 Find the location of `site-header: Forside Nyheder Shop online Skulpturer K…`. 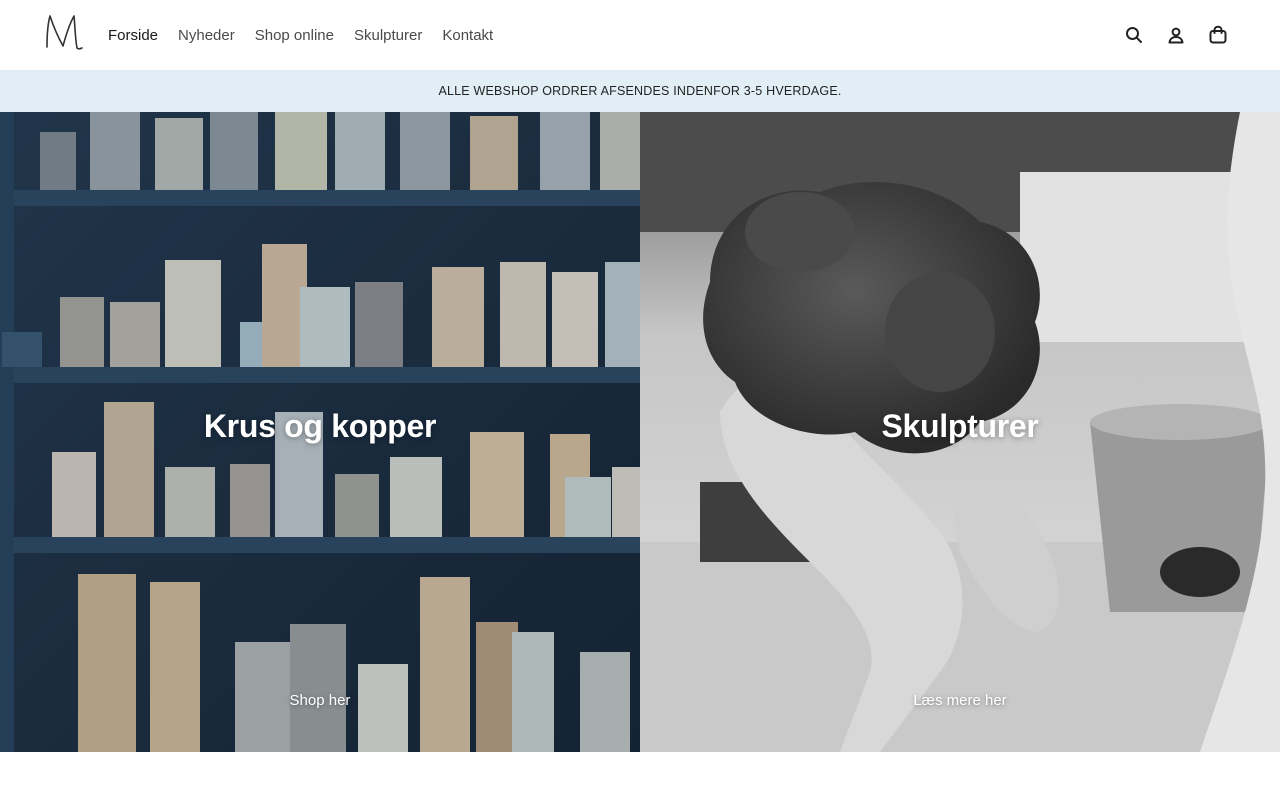

site-header: Forside Nyheder Shop online Skulpturer K… is located at coordinates (640, 35).